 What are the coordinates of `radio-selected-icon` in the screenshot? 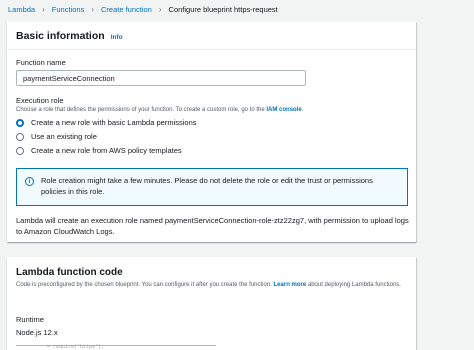 It's located at (20, 122).